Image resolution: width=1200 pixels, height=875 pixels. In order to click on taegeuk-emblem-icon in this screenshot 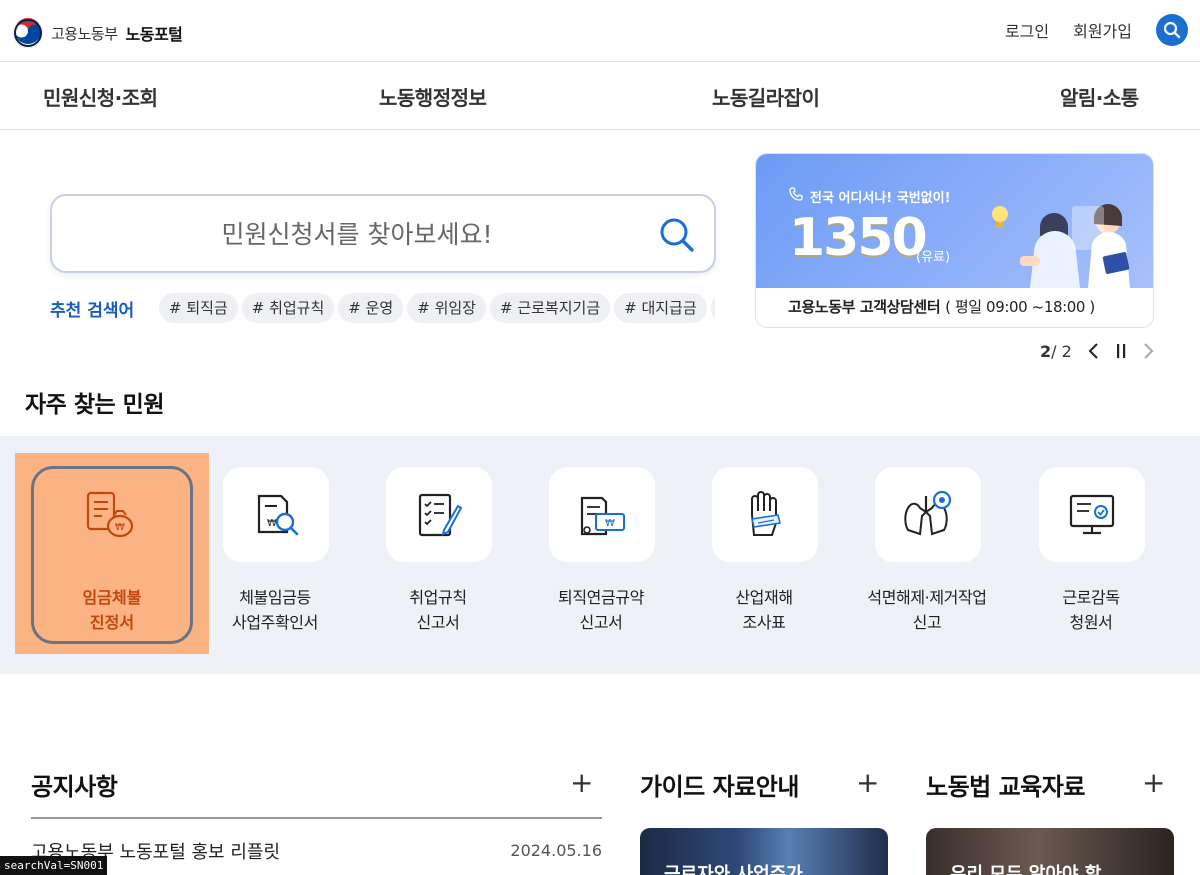, I will do `click(28, 33)`.